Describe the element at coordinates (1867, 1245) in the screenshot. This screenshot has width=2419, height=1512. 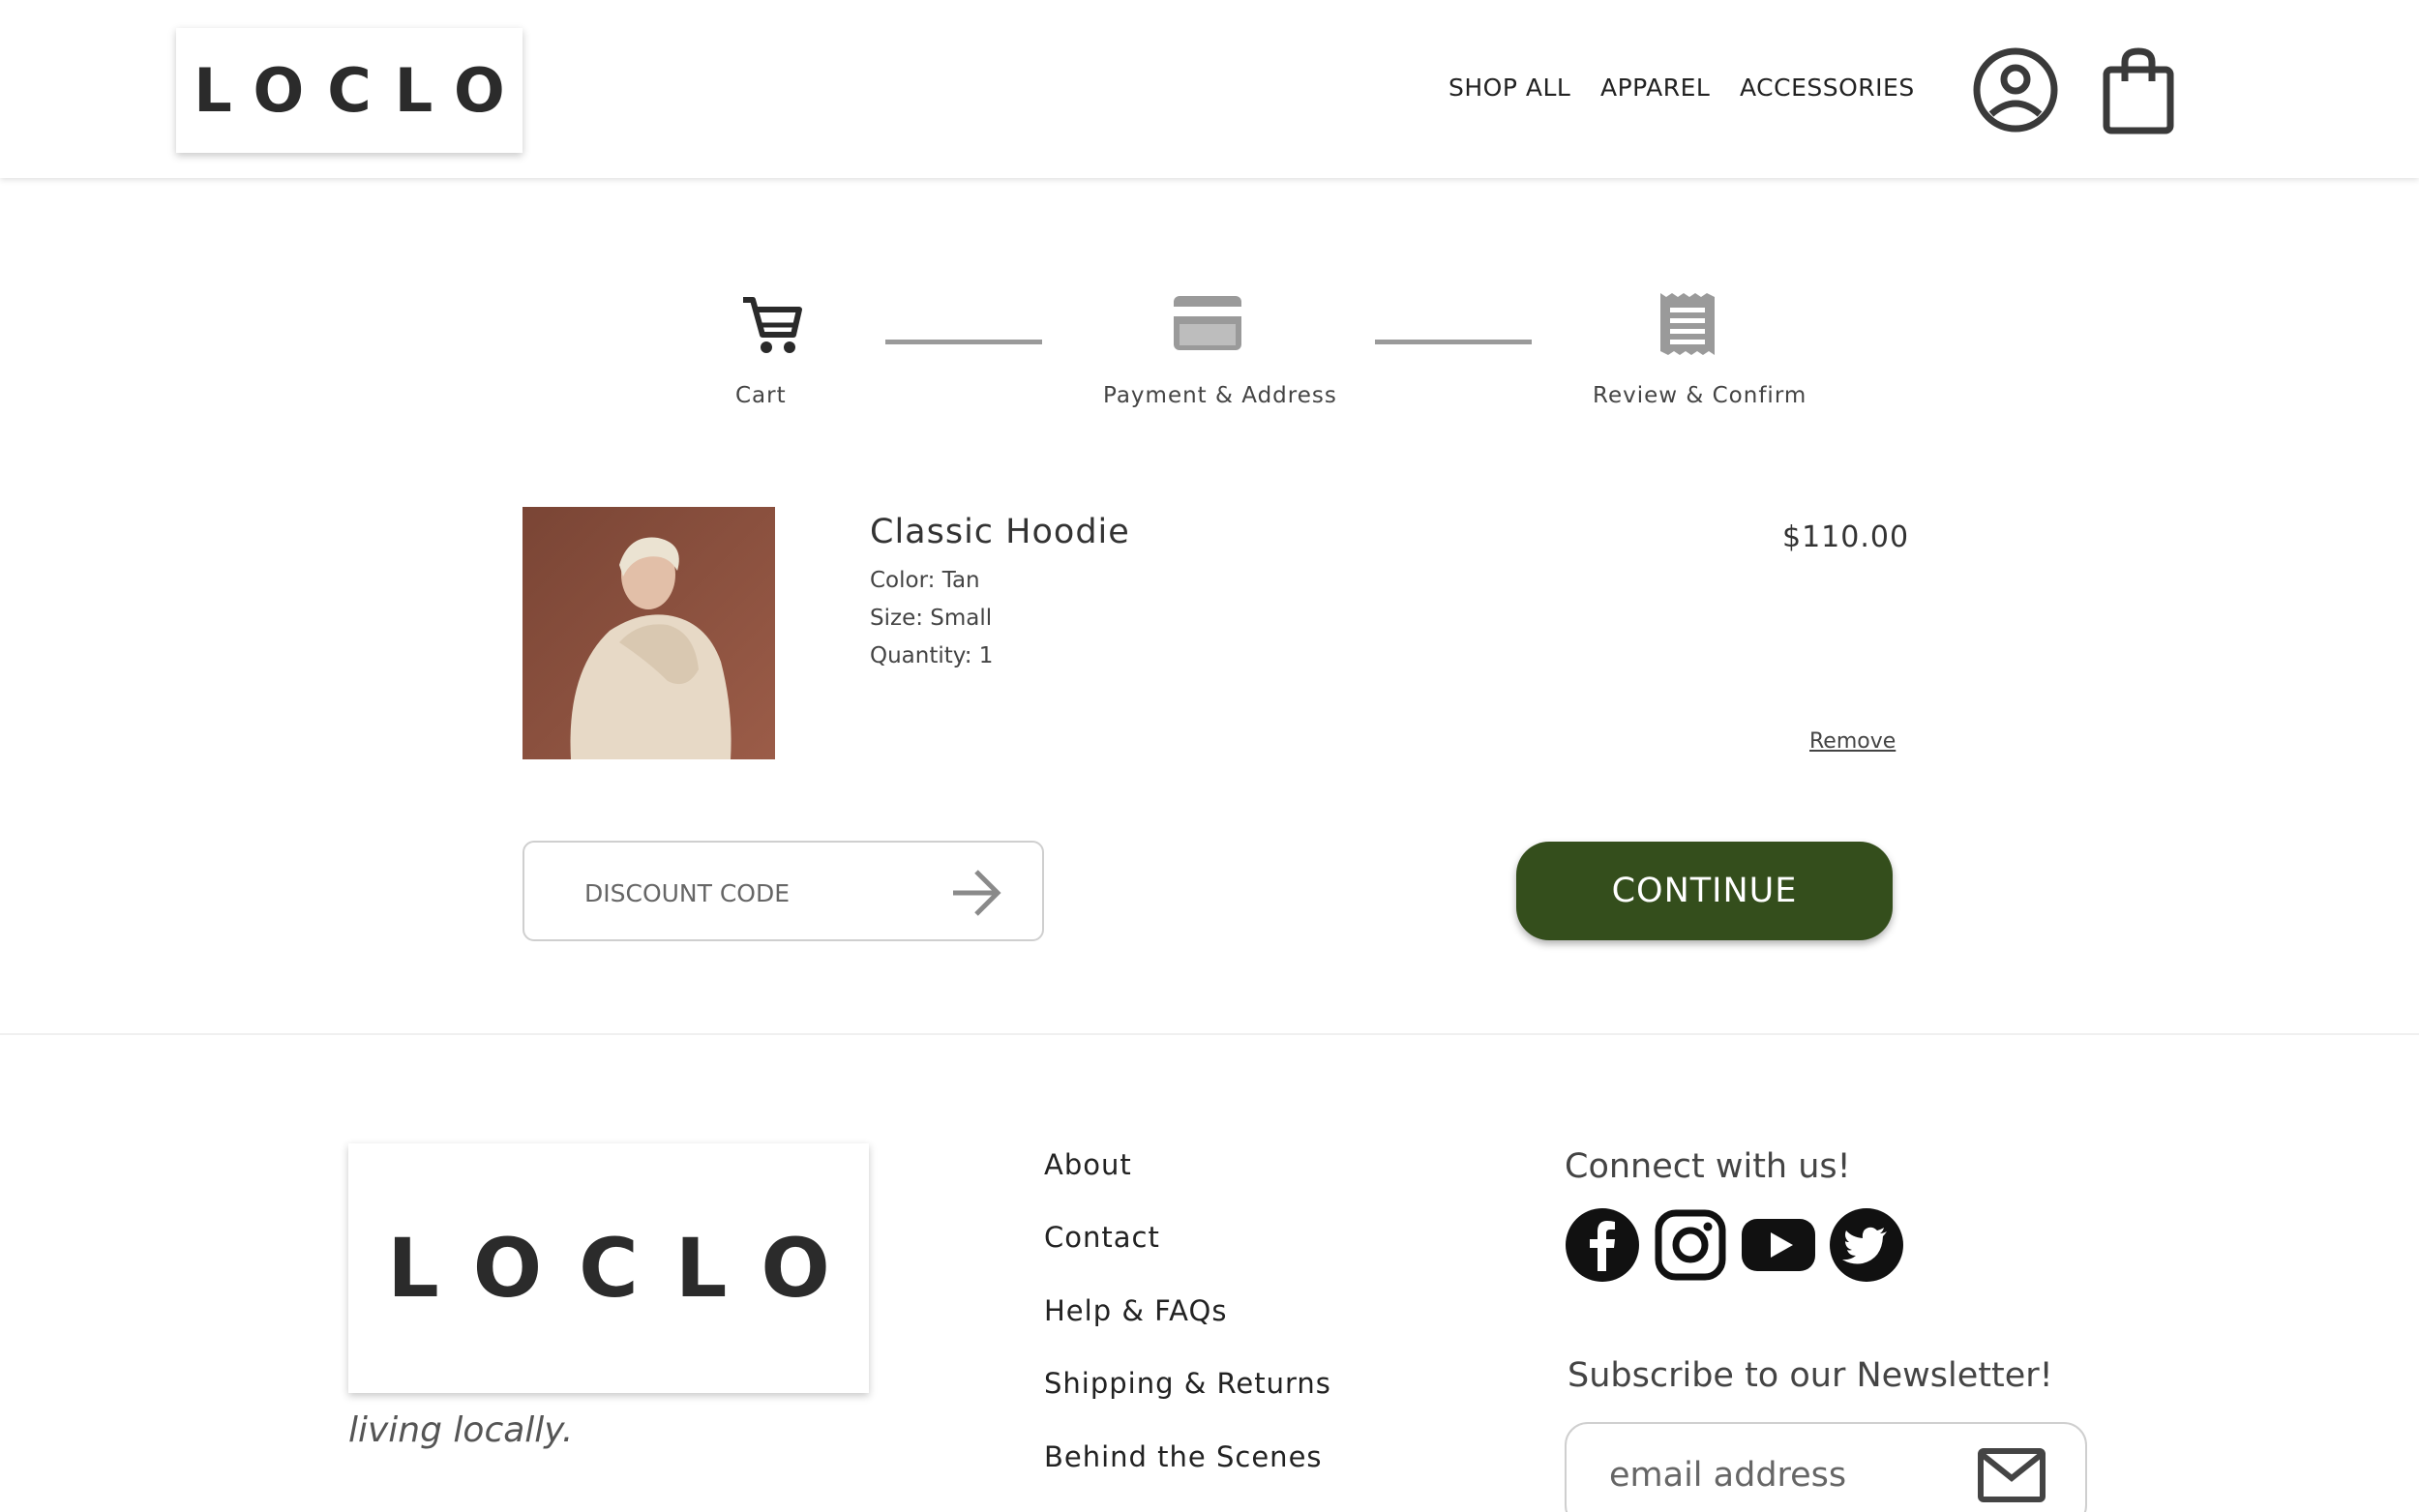
I see `twitter-icon` at that location.